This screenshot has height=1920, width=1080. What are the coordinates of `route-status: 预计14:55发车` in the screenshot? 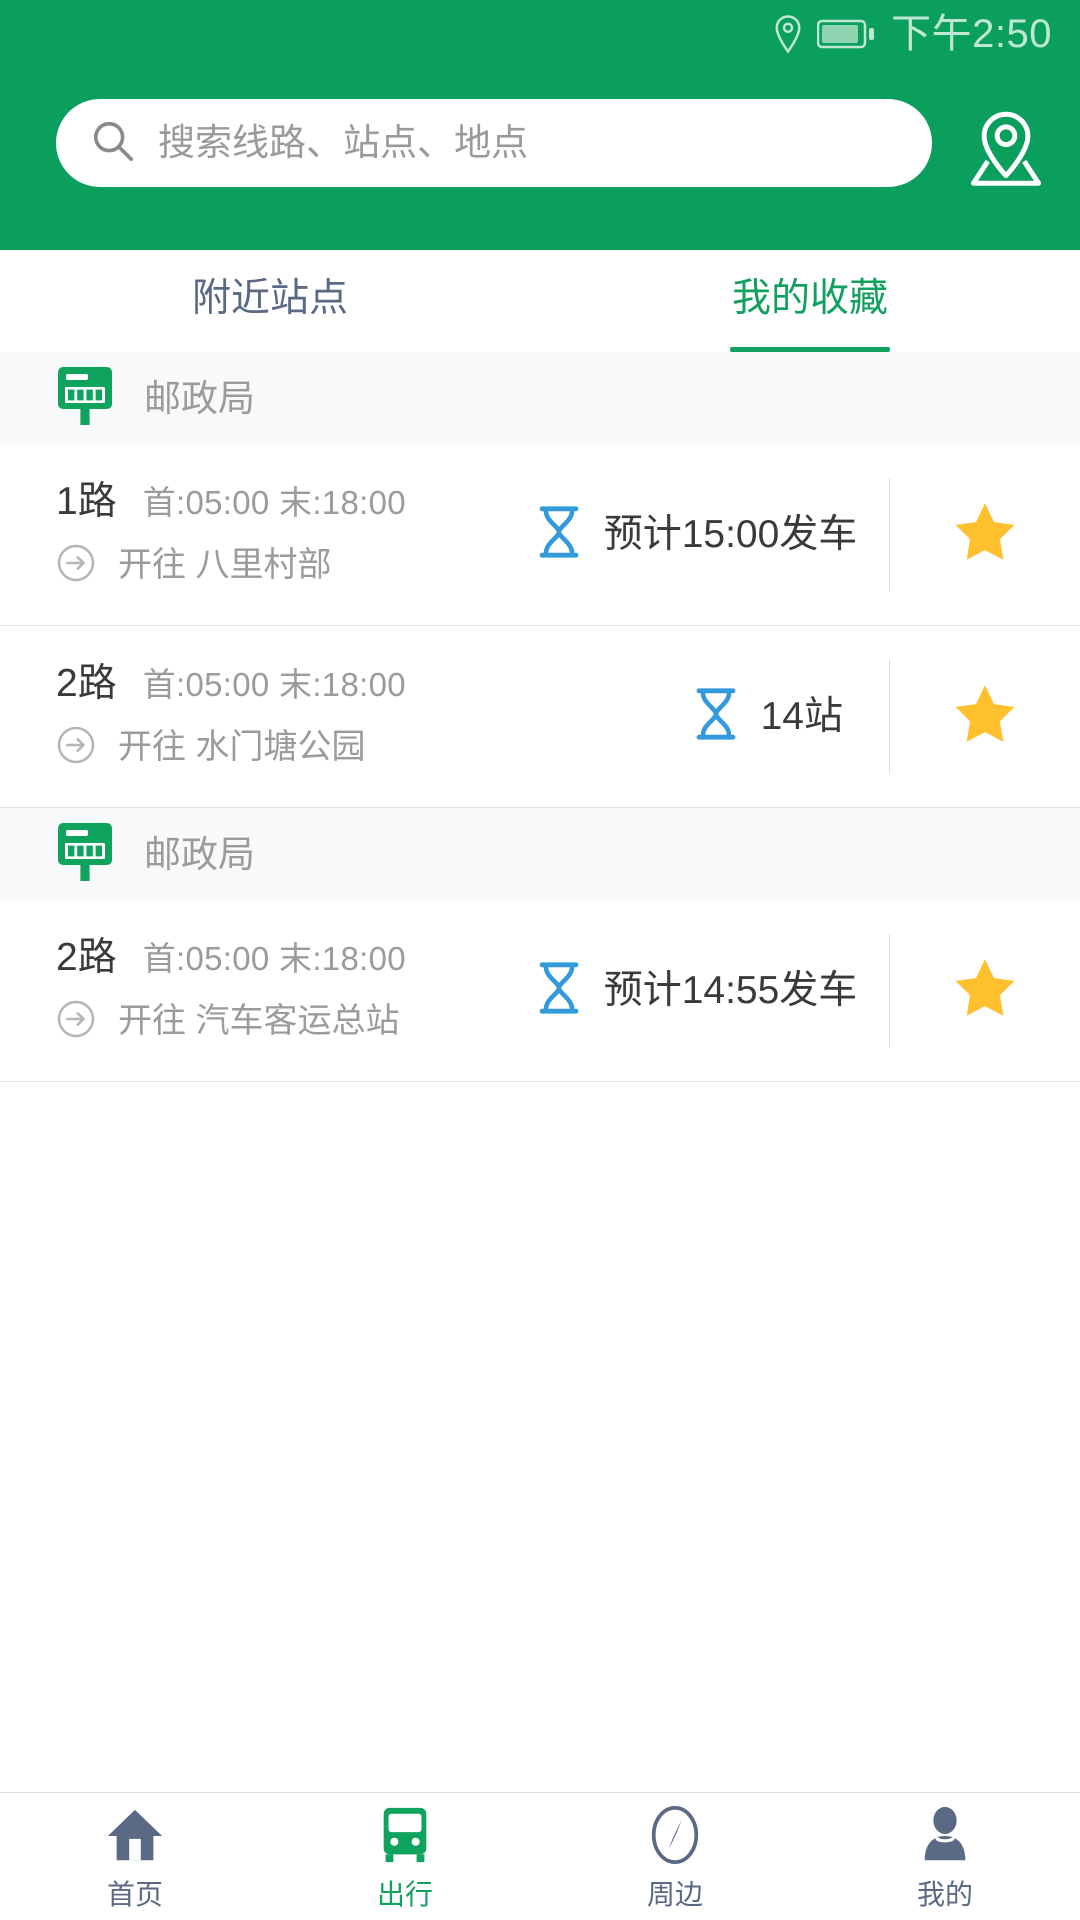 It's located at (707, 990).